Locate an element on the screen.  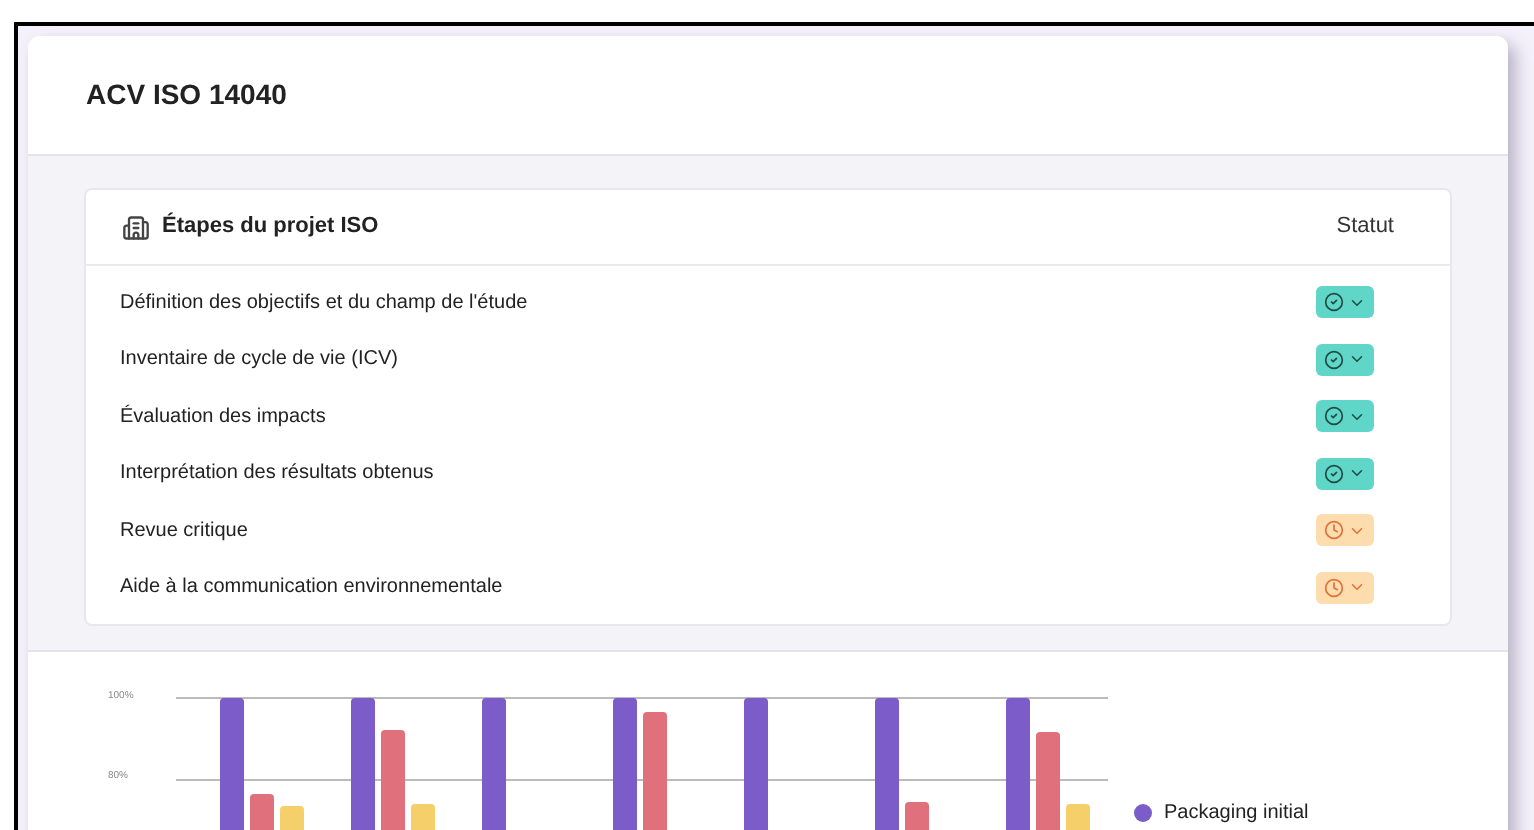
step-label: Évaluation des impacts is located at coordinates (223, 417).